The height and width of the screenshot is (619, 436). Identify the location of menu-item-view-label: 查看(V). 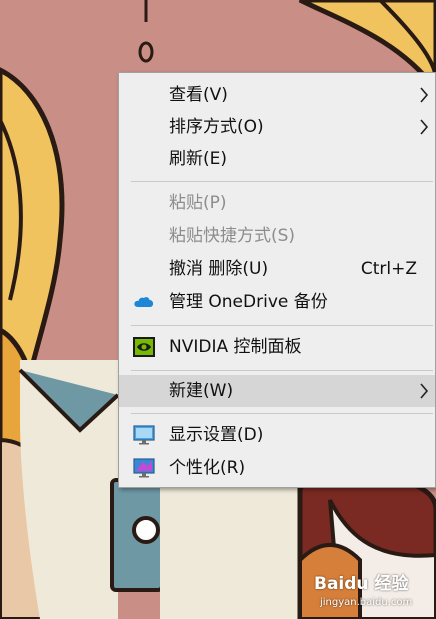
(198, 95).